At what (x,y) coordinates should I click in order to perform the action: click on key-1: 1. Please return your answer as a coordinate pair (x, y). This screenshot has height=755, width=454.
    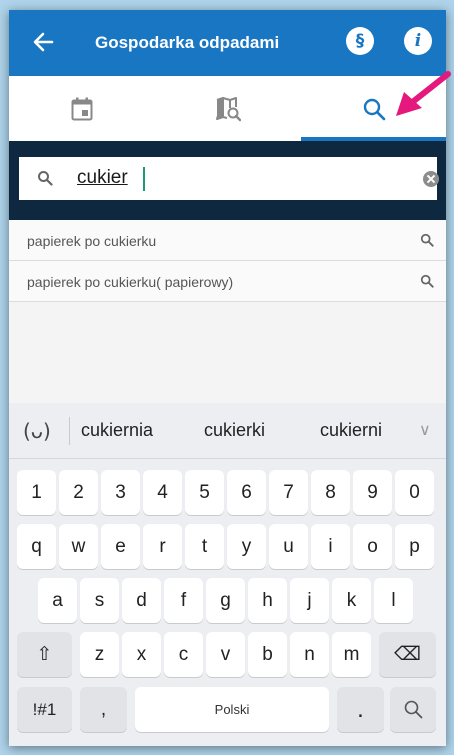
    Looking at the image, I should click on (36, 492).